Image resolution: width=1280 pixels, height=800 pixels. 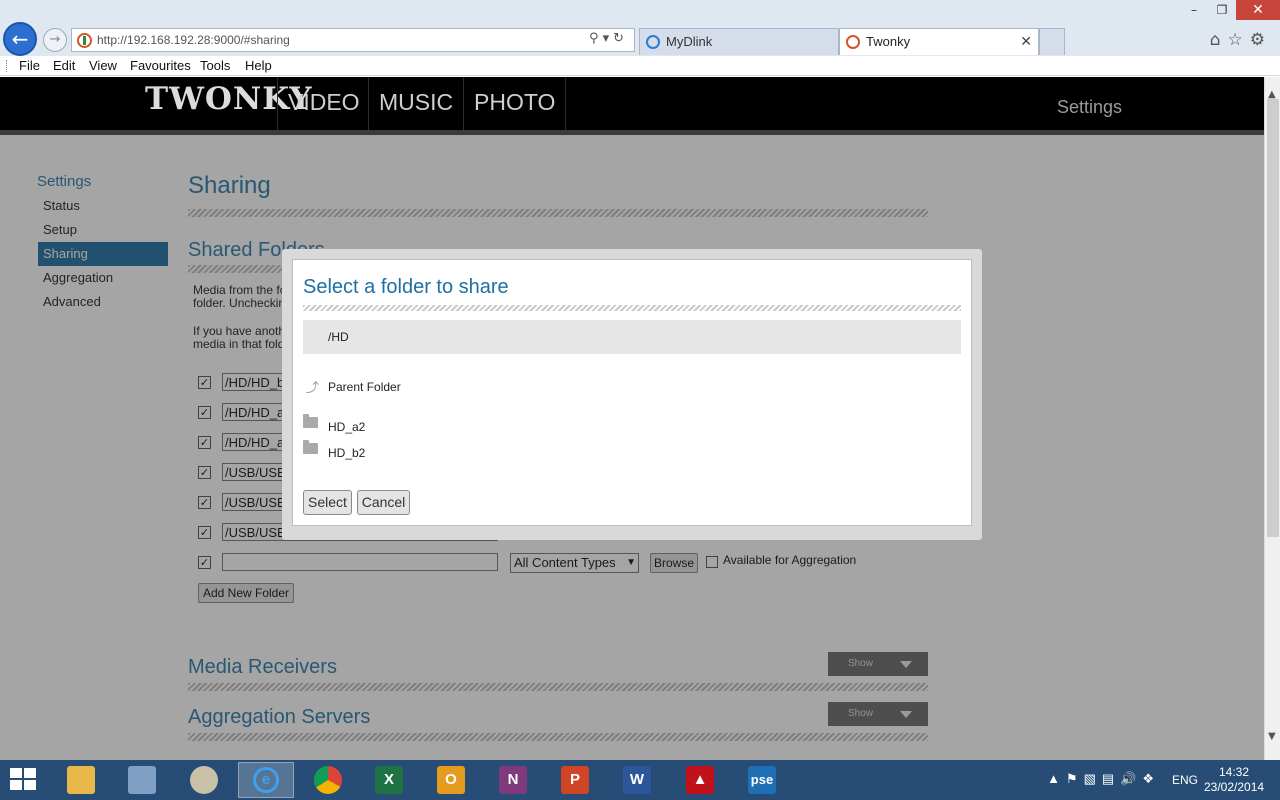 I want to click on photoshop-elements-icon: pse, so click(x=762, y=780).